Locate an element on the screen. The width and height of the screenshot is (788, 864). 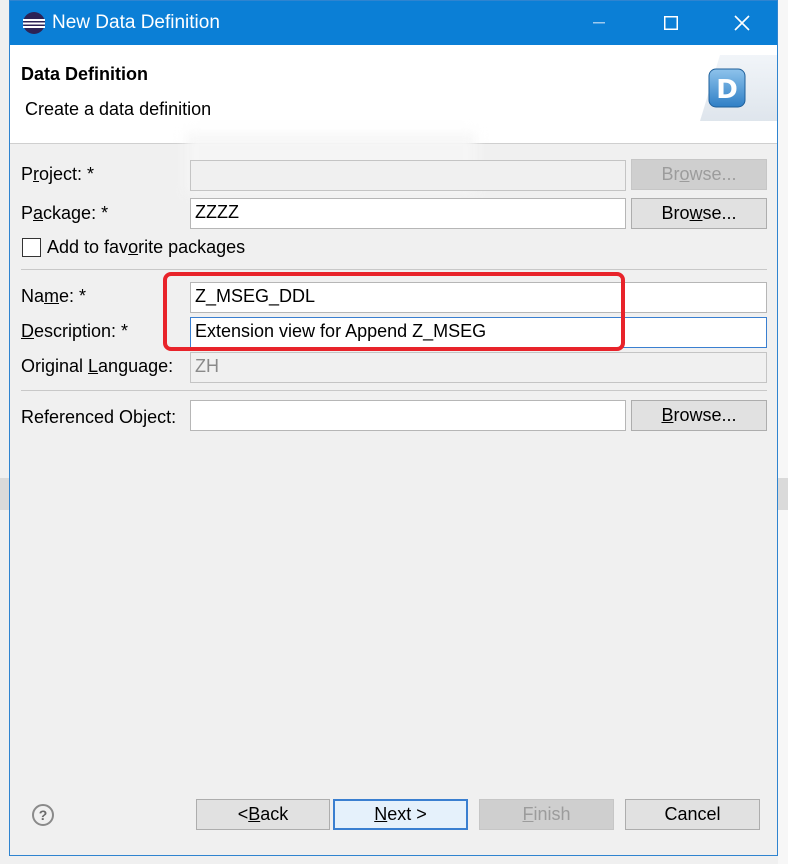
cancel-button: Cancel is located at coordinates (692, 814).